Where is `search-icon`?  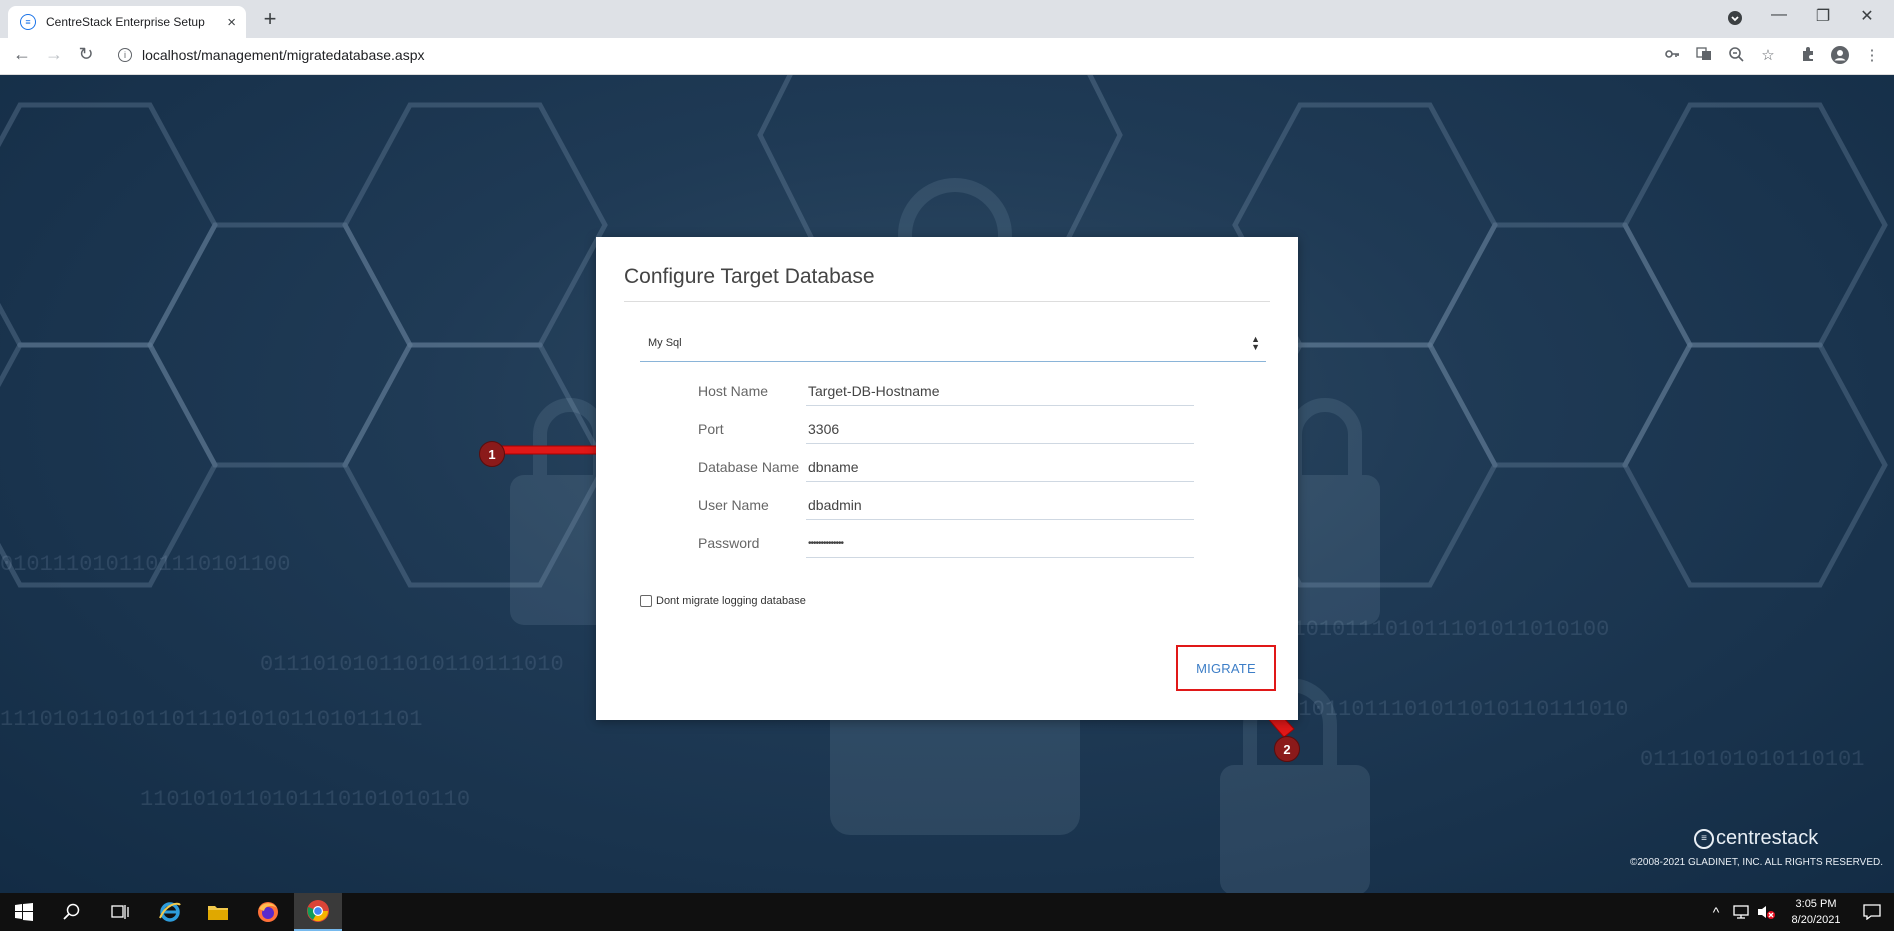
search-icon is located at coordinates (72, 912).